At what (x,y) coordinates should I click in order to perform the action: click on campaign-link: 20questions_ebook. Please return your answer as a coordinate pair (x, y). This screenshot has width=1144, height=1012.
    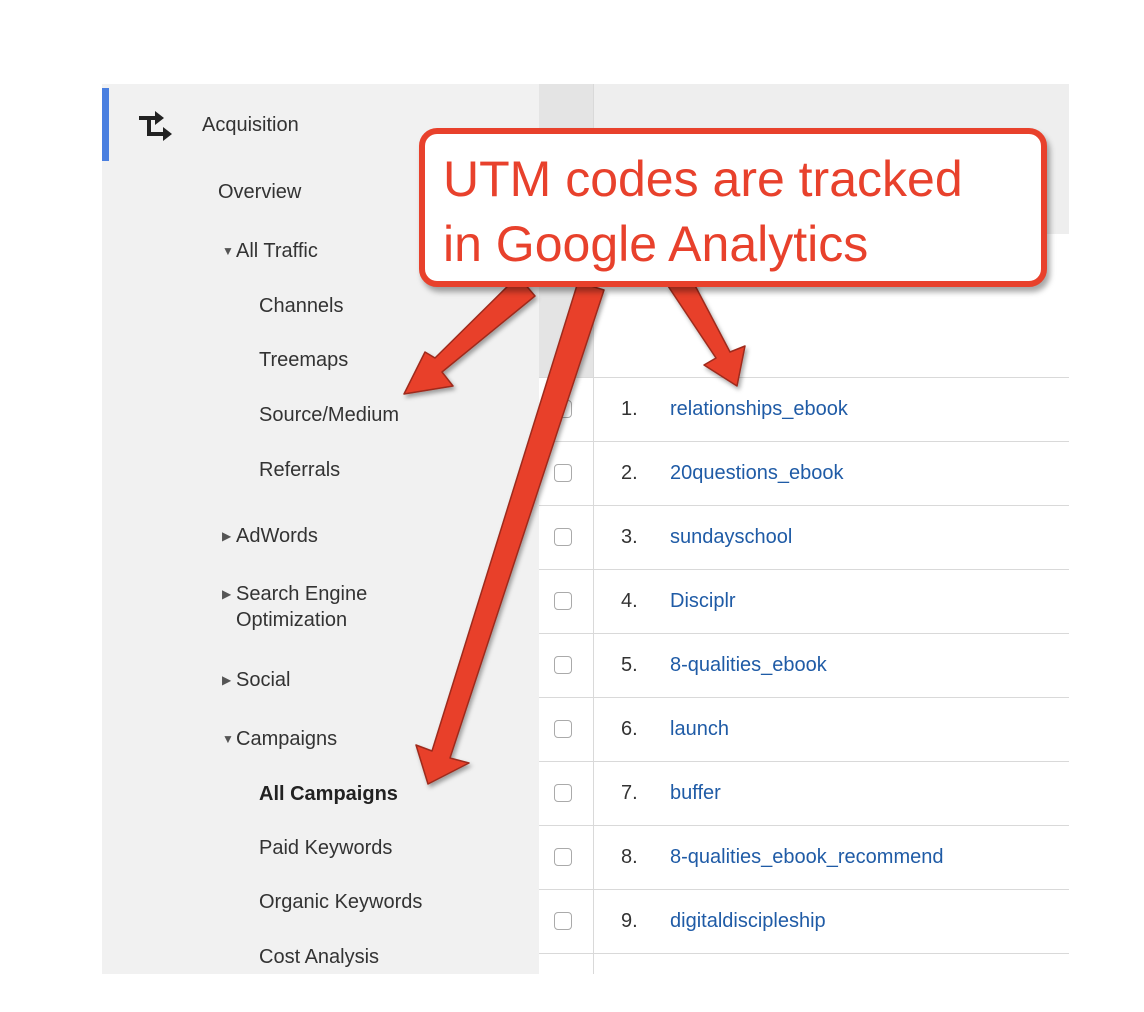
    Looking at the image, I should click on (756, 473).